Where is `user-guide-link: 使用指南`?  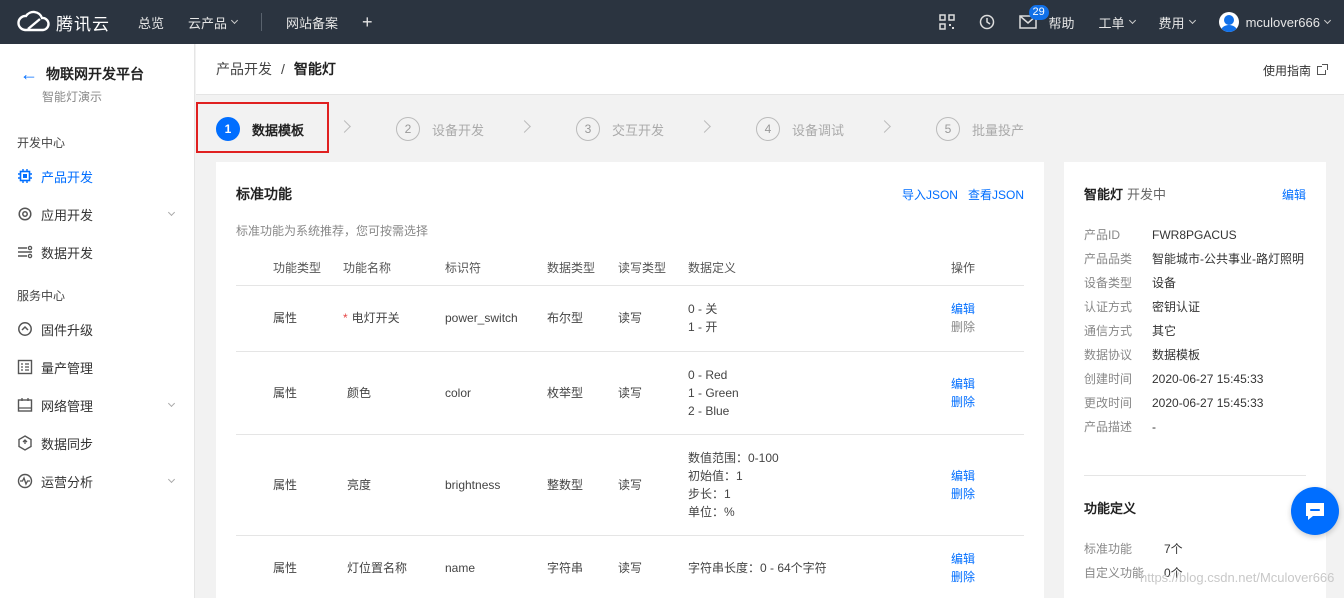
user-guide-link: 使用指南 is located at coordinates (1295, 70).